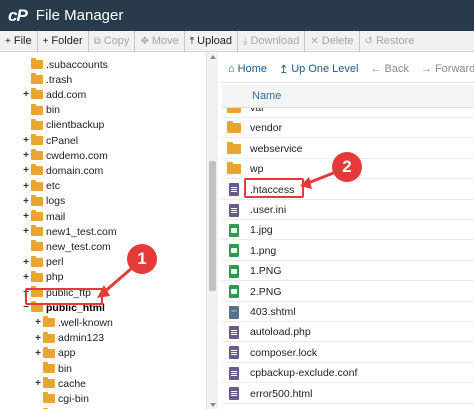 This screenshot has height=409, width=474. I want to click on tree-item: + cache, so click(60, 383).